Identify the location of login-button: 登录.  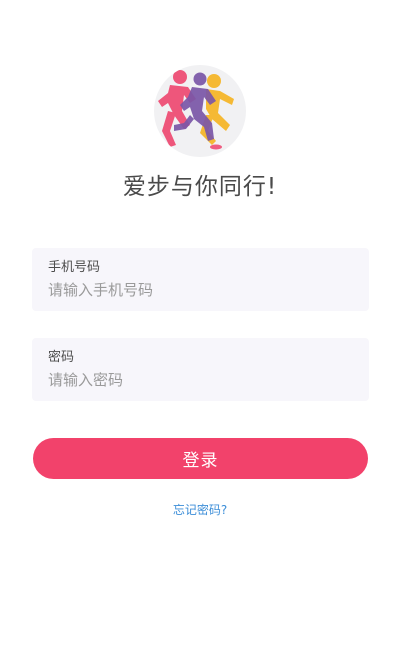
(200, 458).